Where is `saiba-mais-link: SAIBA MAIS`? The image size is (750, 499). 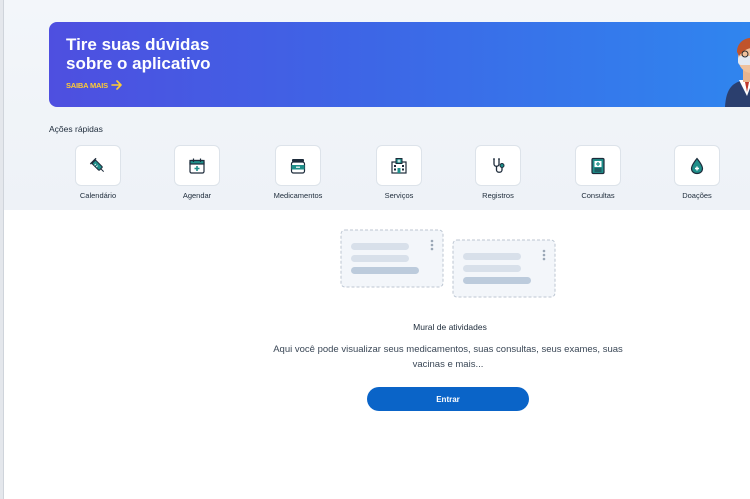
saiba-mais-link: SAIBA MAIS is located at coordinates (94, 85).